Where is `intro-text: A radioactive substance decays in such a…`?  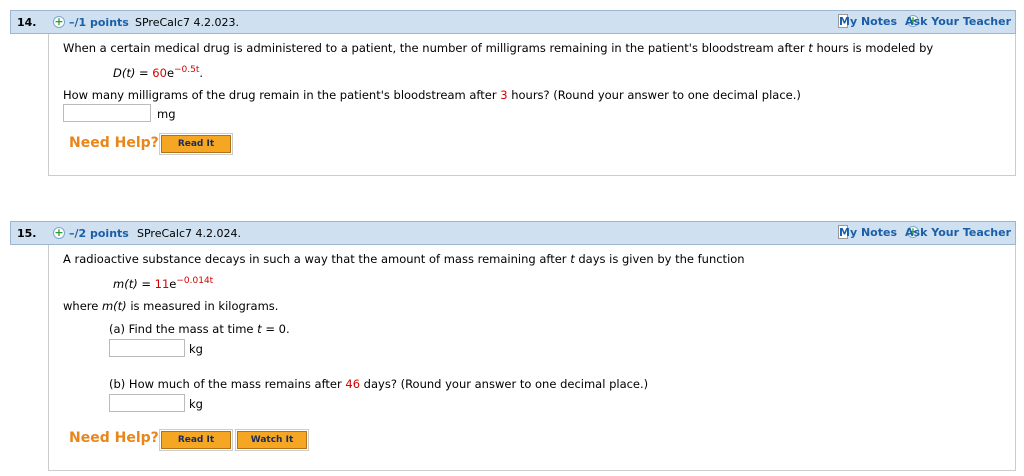
intro-text: A radioactive substance decays in such a… is located at coordinates (317, 259).